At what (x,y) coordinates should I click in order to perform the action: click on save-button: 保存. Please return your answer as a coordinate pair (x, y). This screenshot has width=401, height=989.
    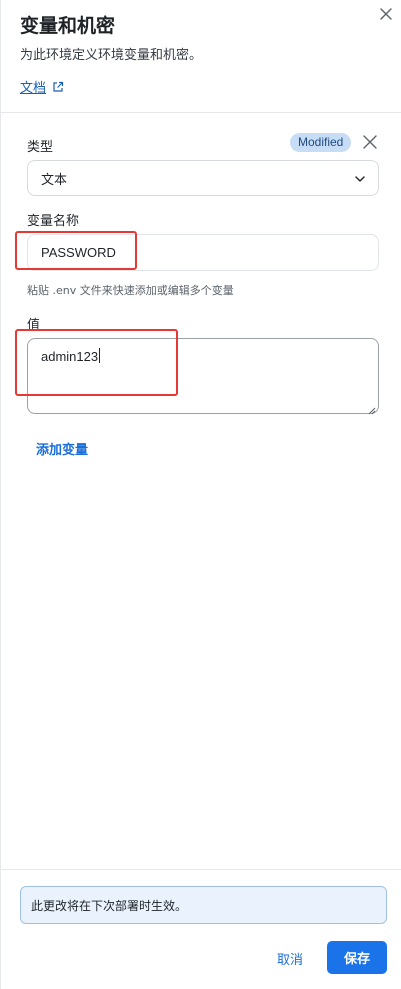
    Looking at the image, I should click on (357, 957).